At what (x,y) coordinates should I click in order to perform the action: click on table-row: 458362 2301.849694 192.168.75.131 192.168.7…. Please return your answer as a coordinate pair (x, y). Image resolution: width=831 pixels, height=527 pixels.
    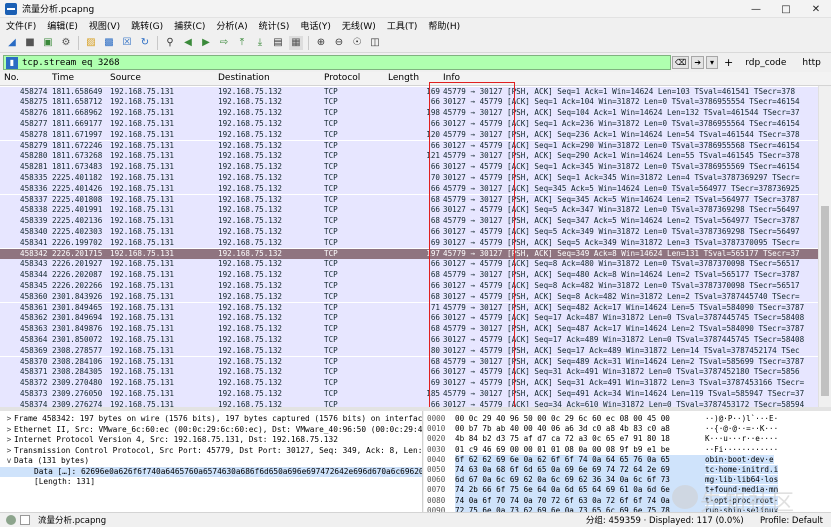
    Looking at the image, I should click on (409, 319).